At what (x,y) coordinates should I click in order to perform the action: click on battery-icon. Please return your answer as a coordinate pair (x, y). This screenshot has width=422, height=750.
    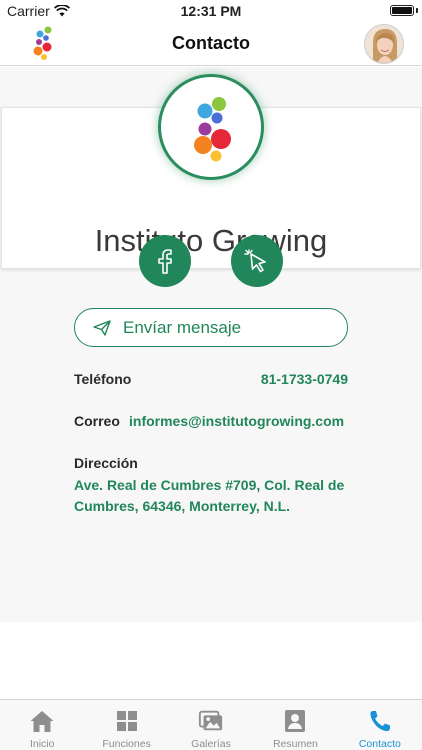
    Looking at the image, I should click on (402, 10).